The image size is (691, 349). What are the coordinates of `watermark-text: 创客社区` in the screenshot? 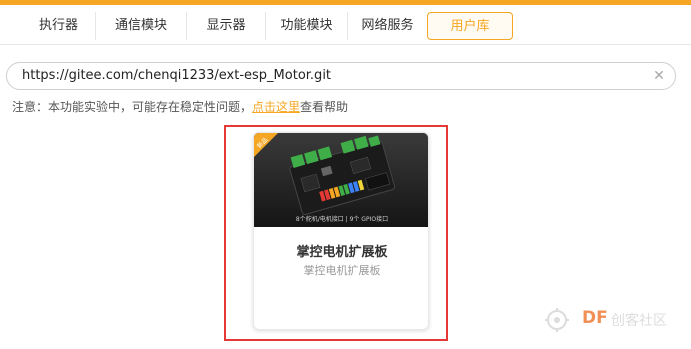 It's located at (639, 321).